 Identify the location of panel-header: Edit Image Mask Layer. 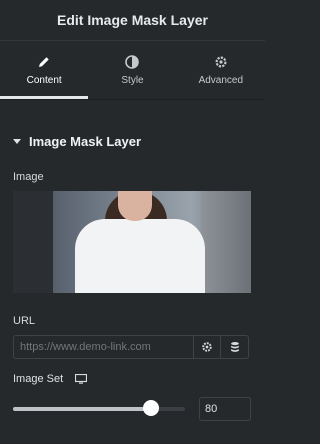
(132, 20).